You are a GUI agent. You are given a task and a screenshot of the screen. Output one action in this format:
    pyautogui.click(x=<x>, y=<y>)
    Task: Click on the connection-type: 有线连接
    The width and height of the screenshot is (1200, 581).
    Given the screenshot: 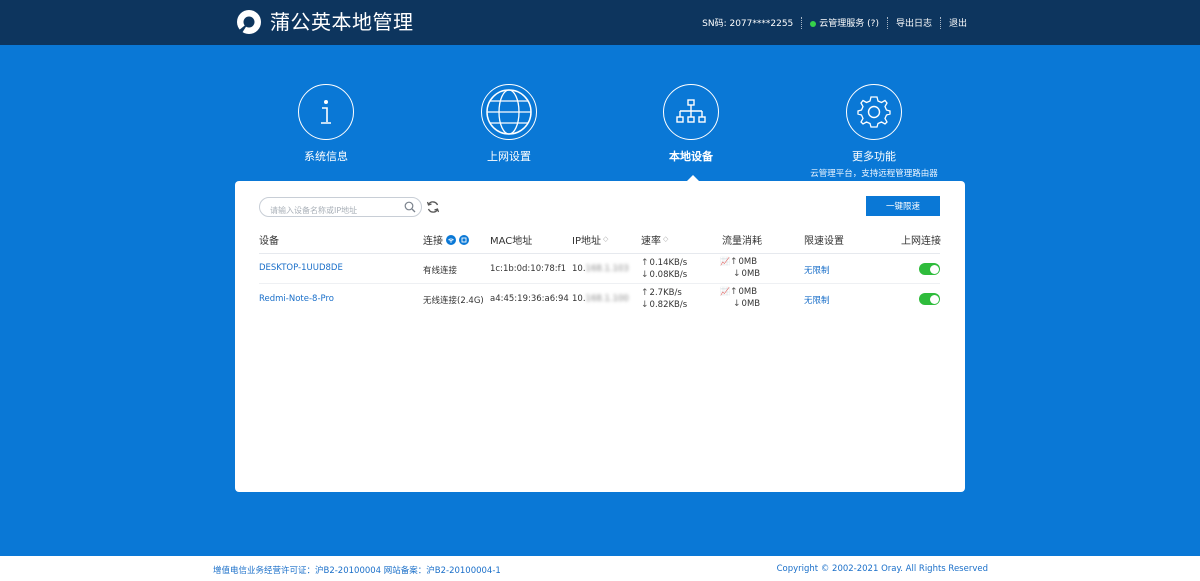 What is the action you would take?
    pyautogui.click(x=440, y=271)
    